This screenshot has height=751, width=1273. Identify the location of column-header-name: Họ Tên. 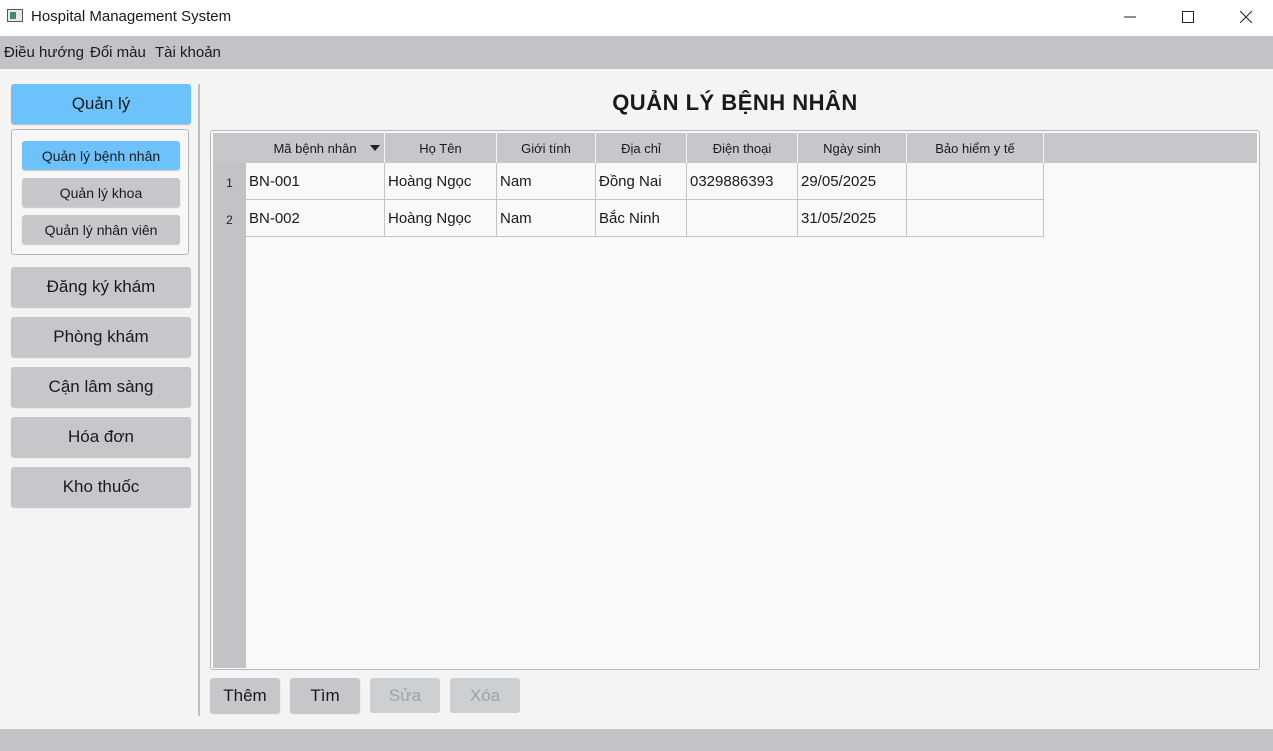
(441, 148).